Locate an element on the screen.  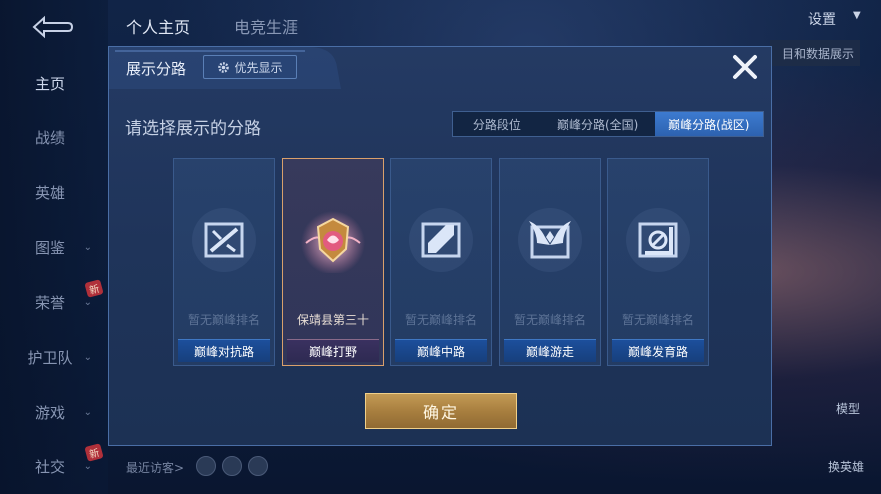
priority-display-button: 优先显示 is located at coordinates (250, 67).